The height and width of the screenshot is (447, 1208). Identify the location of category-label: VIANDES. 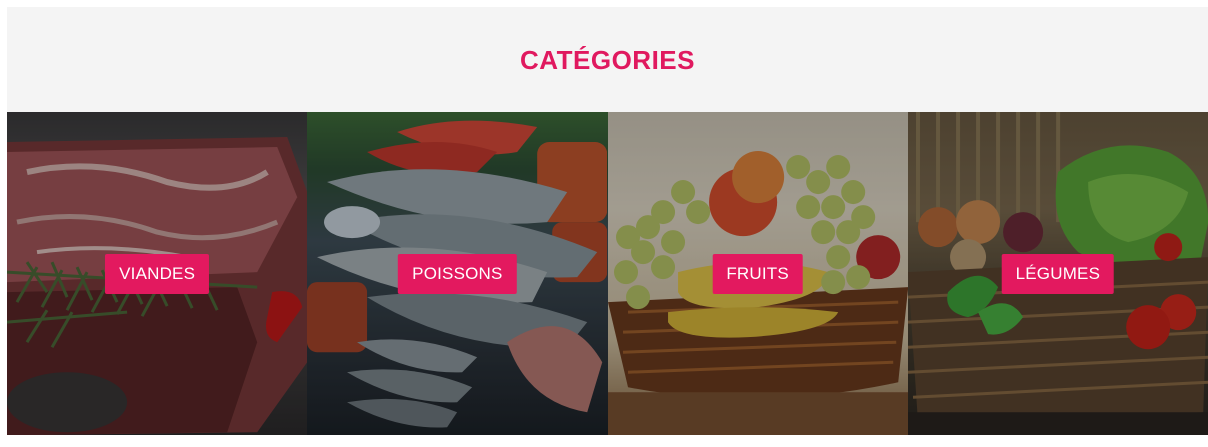
(157, 273).